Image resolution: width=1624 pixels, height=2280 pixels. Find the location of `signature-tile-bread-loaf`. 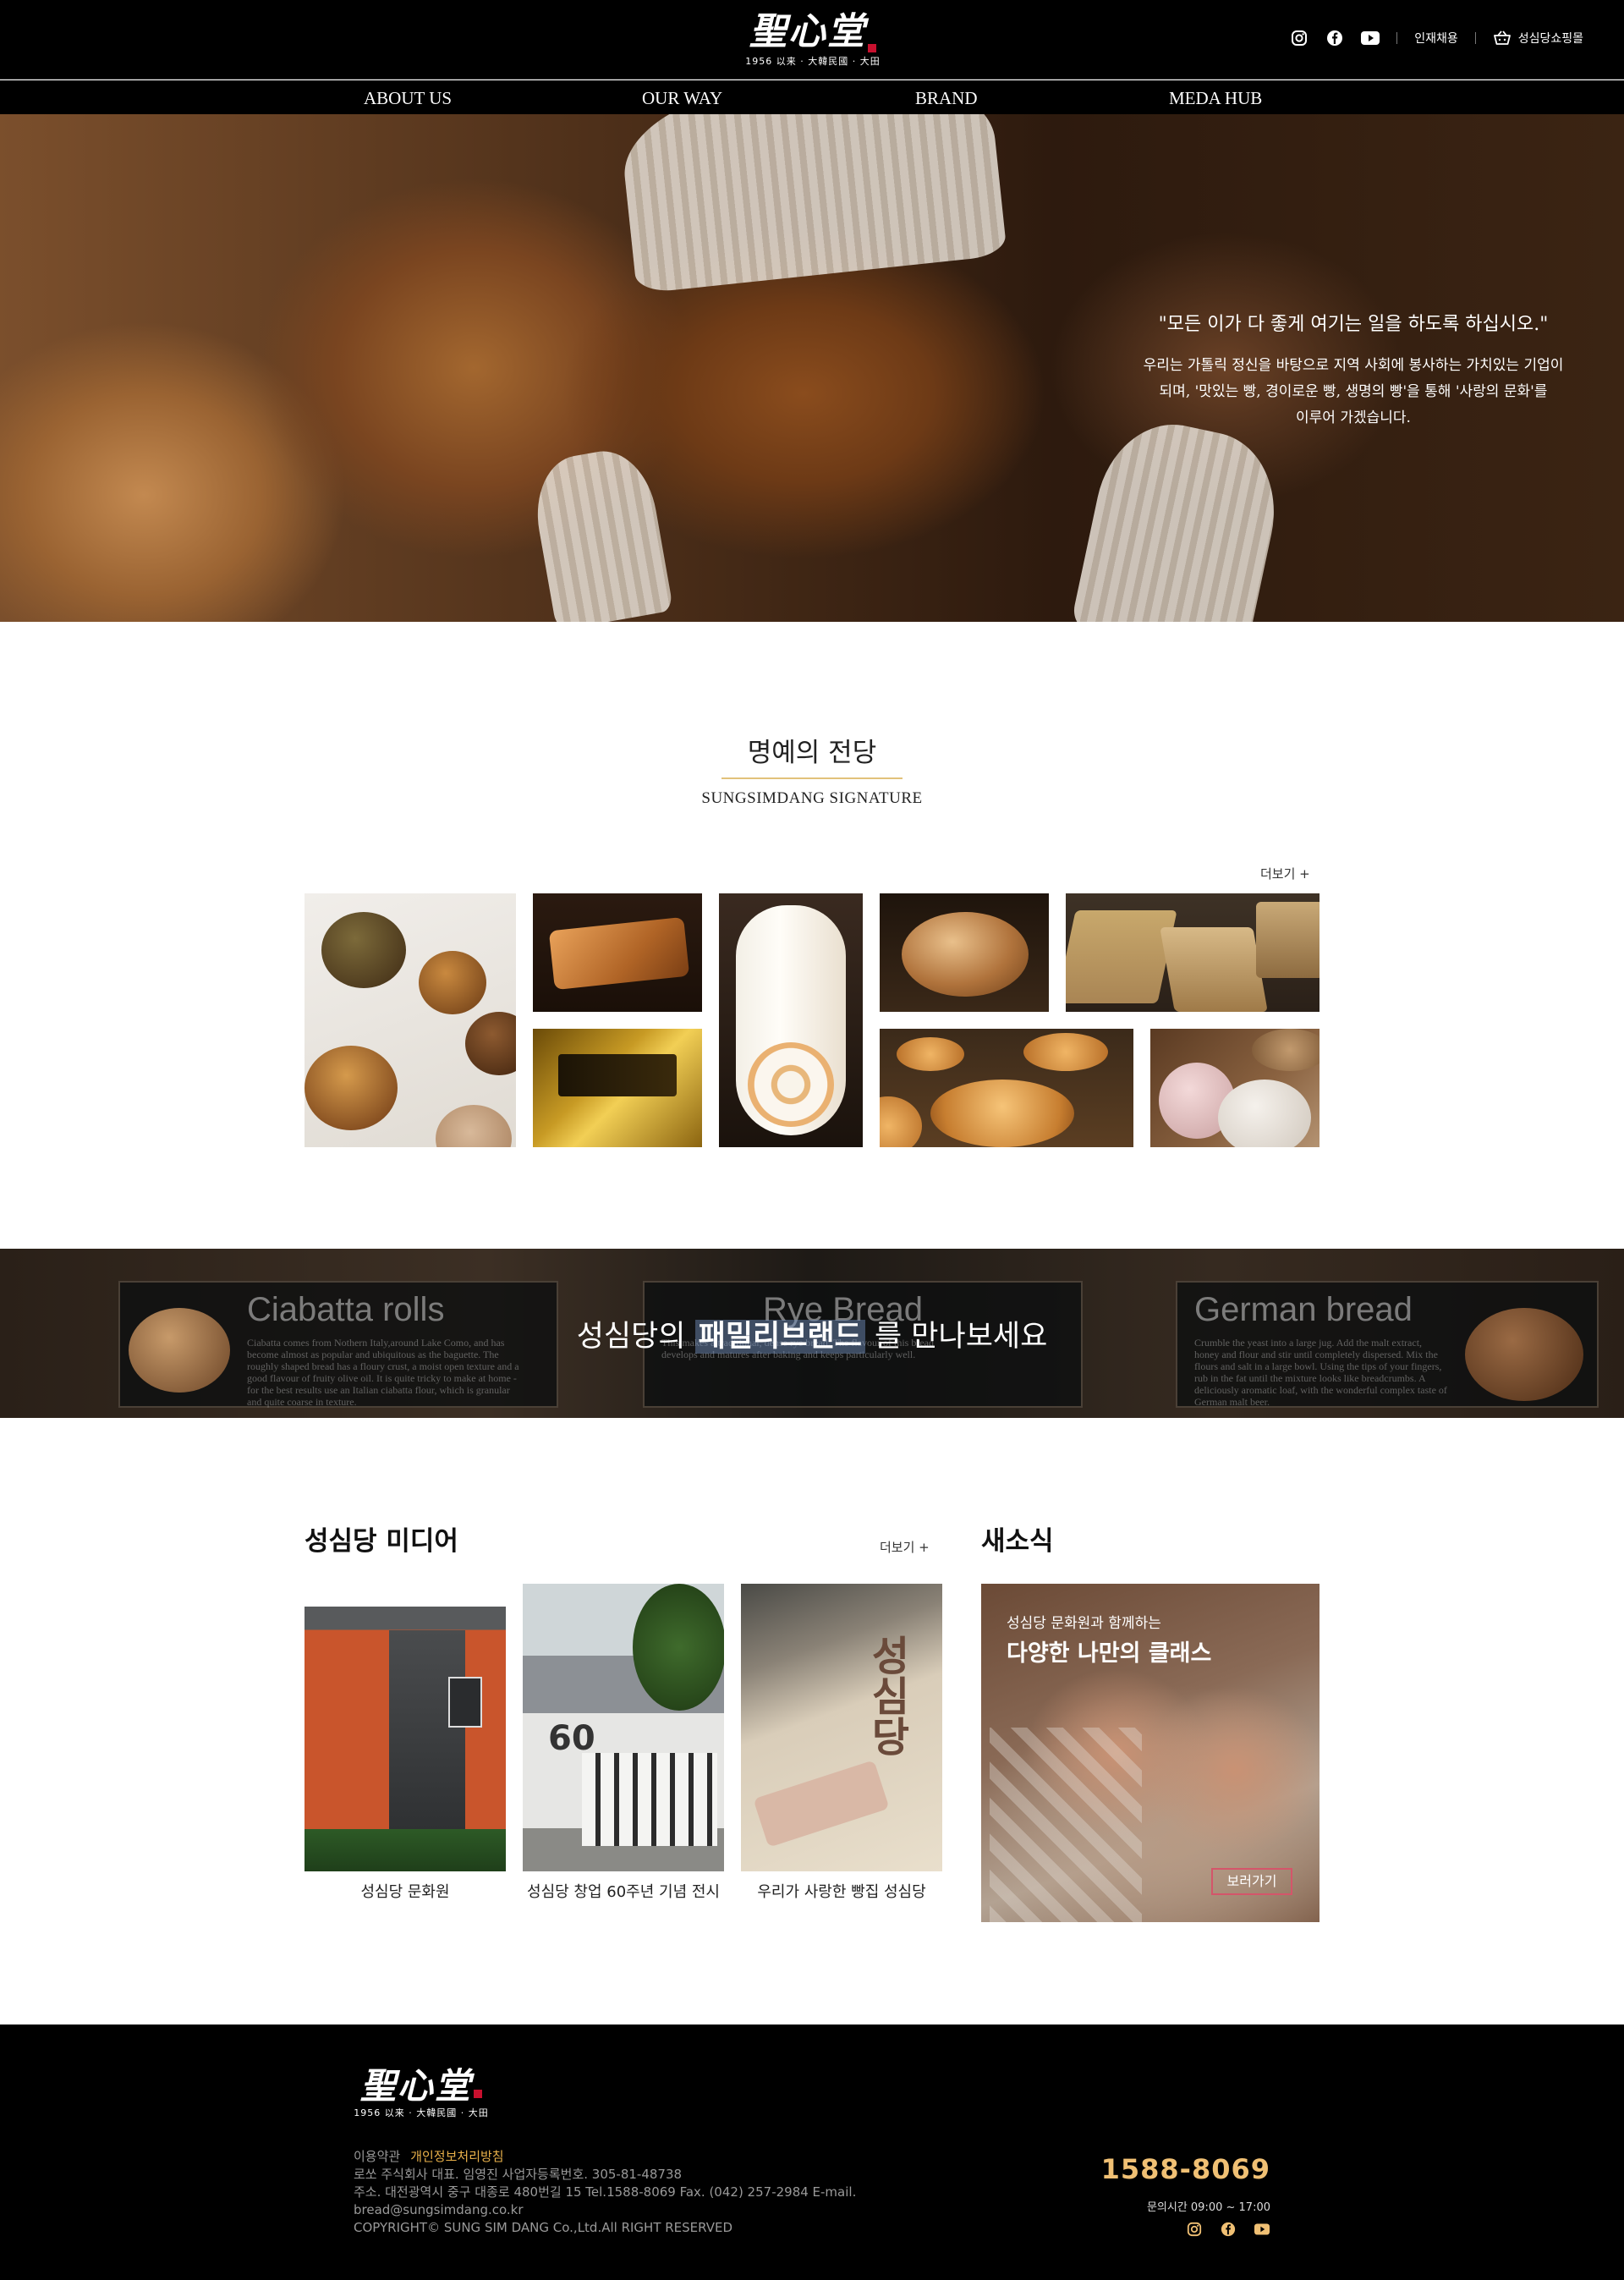

signature-tile-bread-loaf is located at coordinates (964, 952).